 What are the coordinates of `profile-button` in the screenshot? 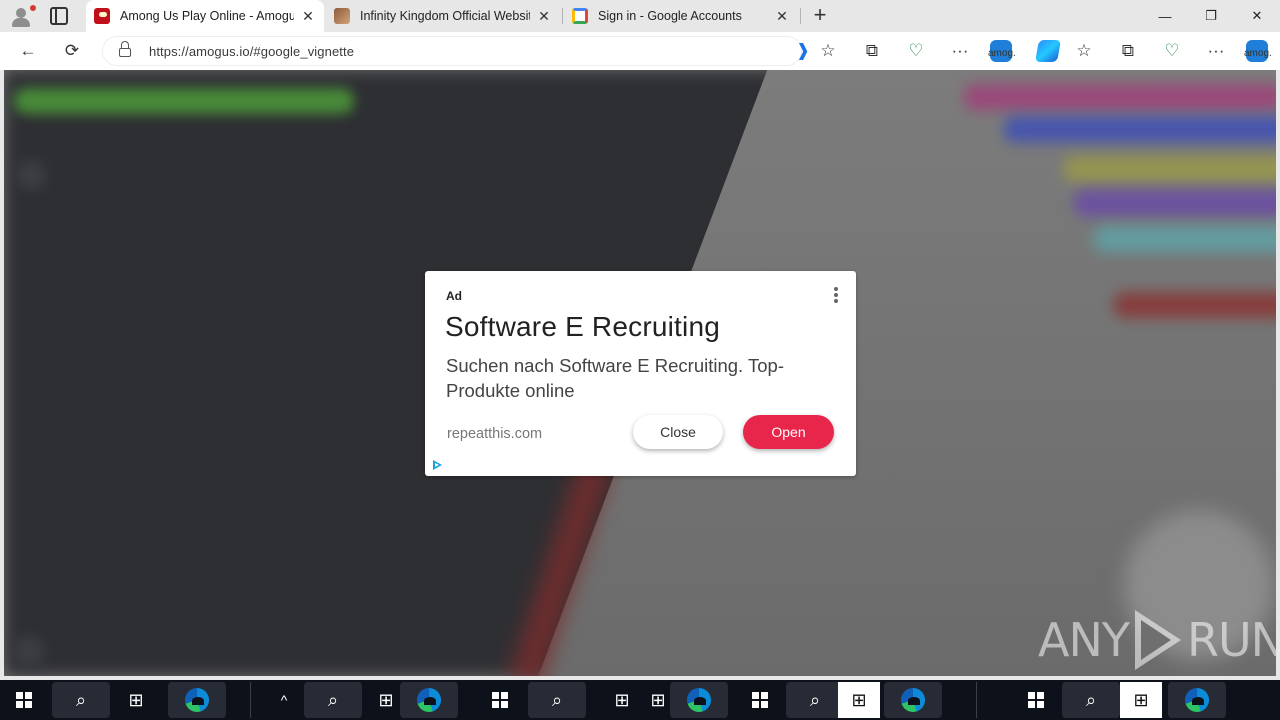 It's located at (22, 16).